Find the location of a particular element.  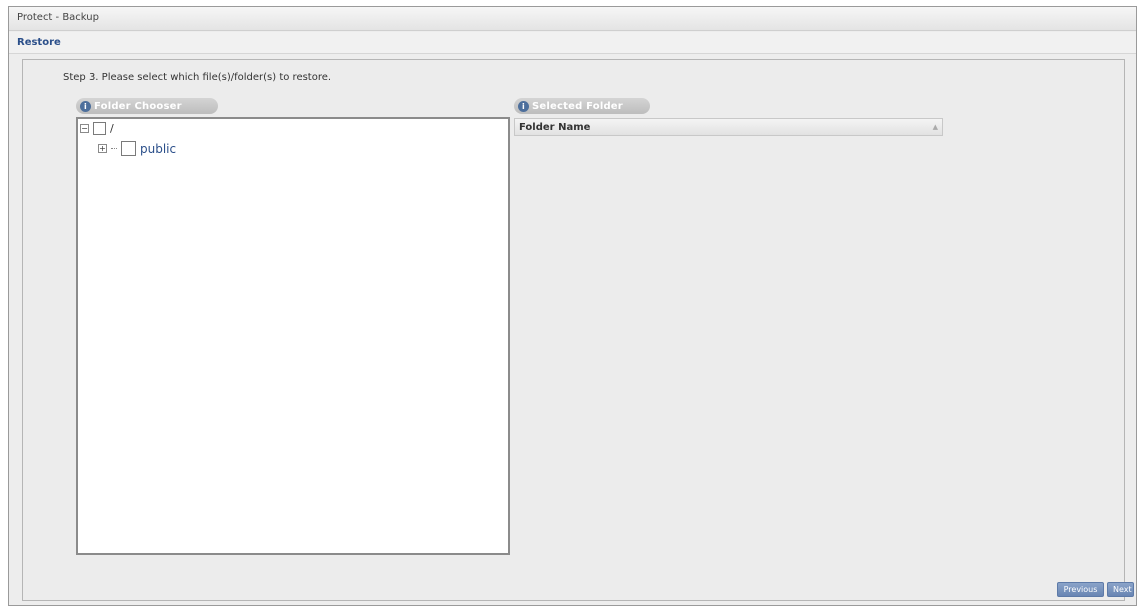

tree-node-root: − / is located at coordinates (97, 128).